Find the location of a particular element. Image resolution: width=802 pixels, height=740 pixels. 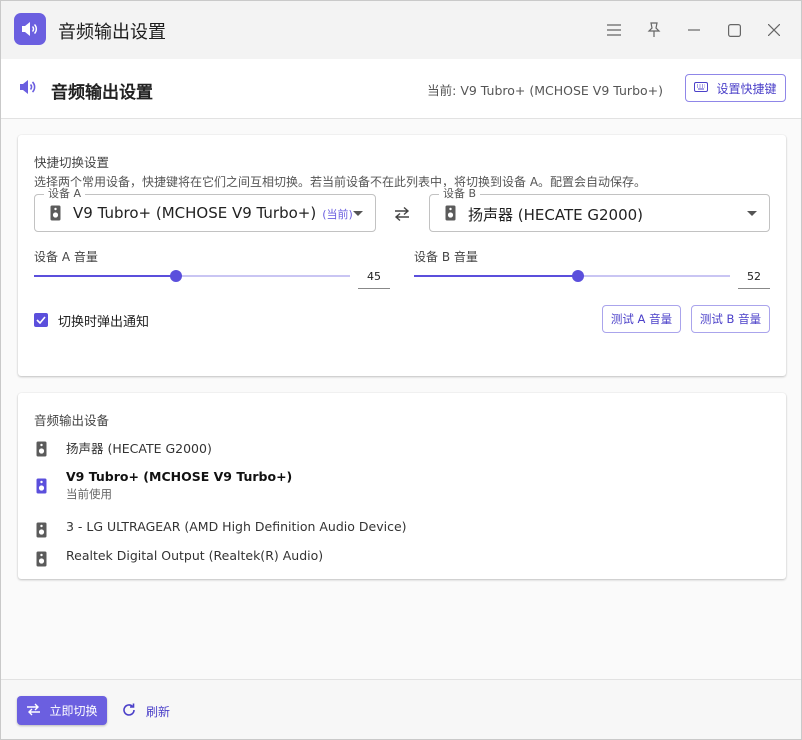

test-a-volume-button: 测试 A 音量 is located at coordinates (641, 319).